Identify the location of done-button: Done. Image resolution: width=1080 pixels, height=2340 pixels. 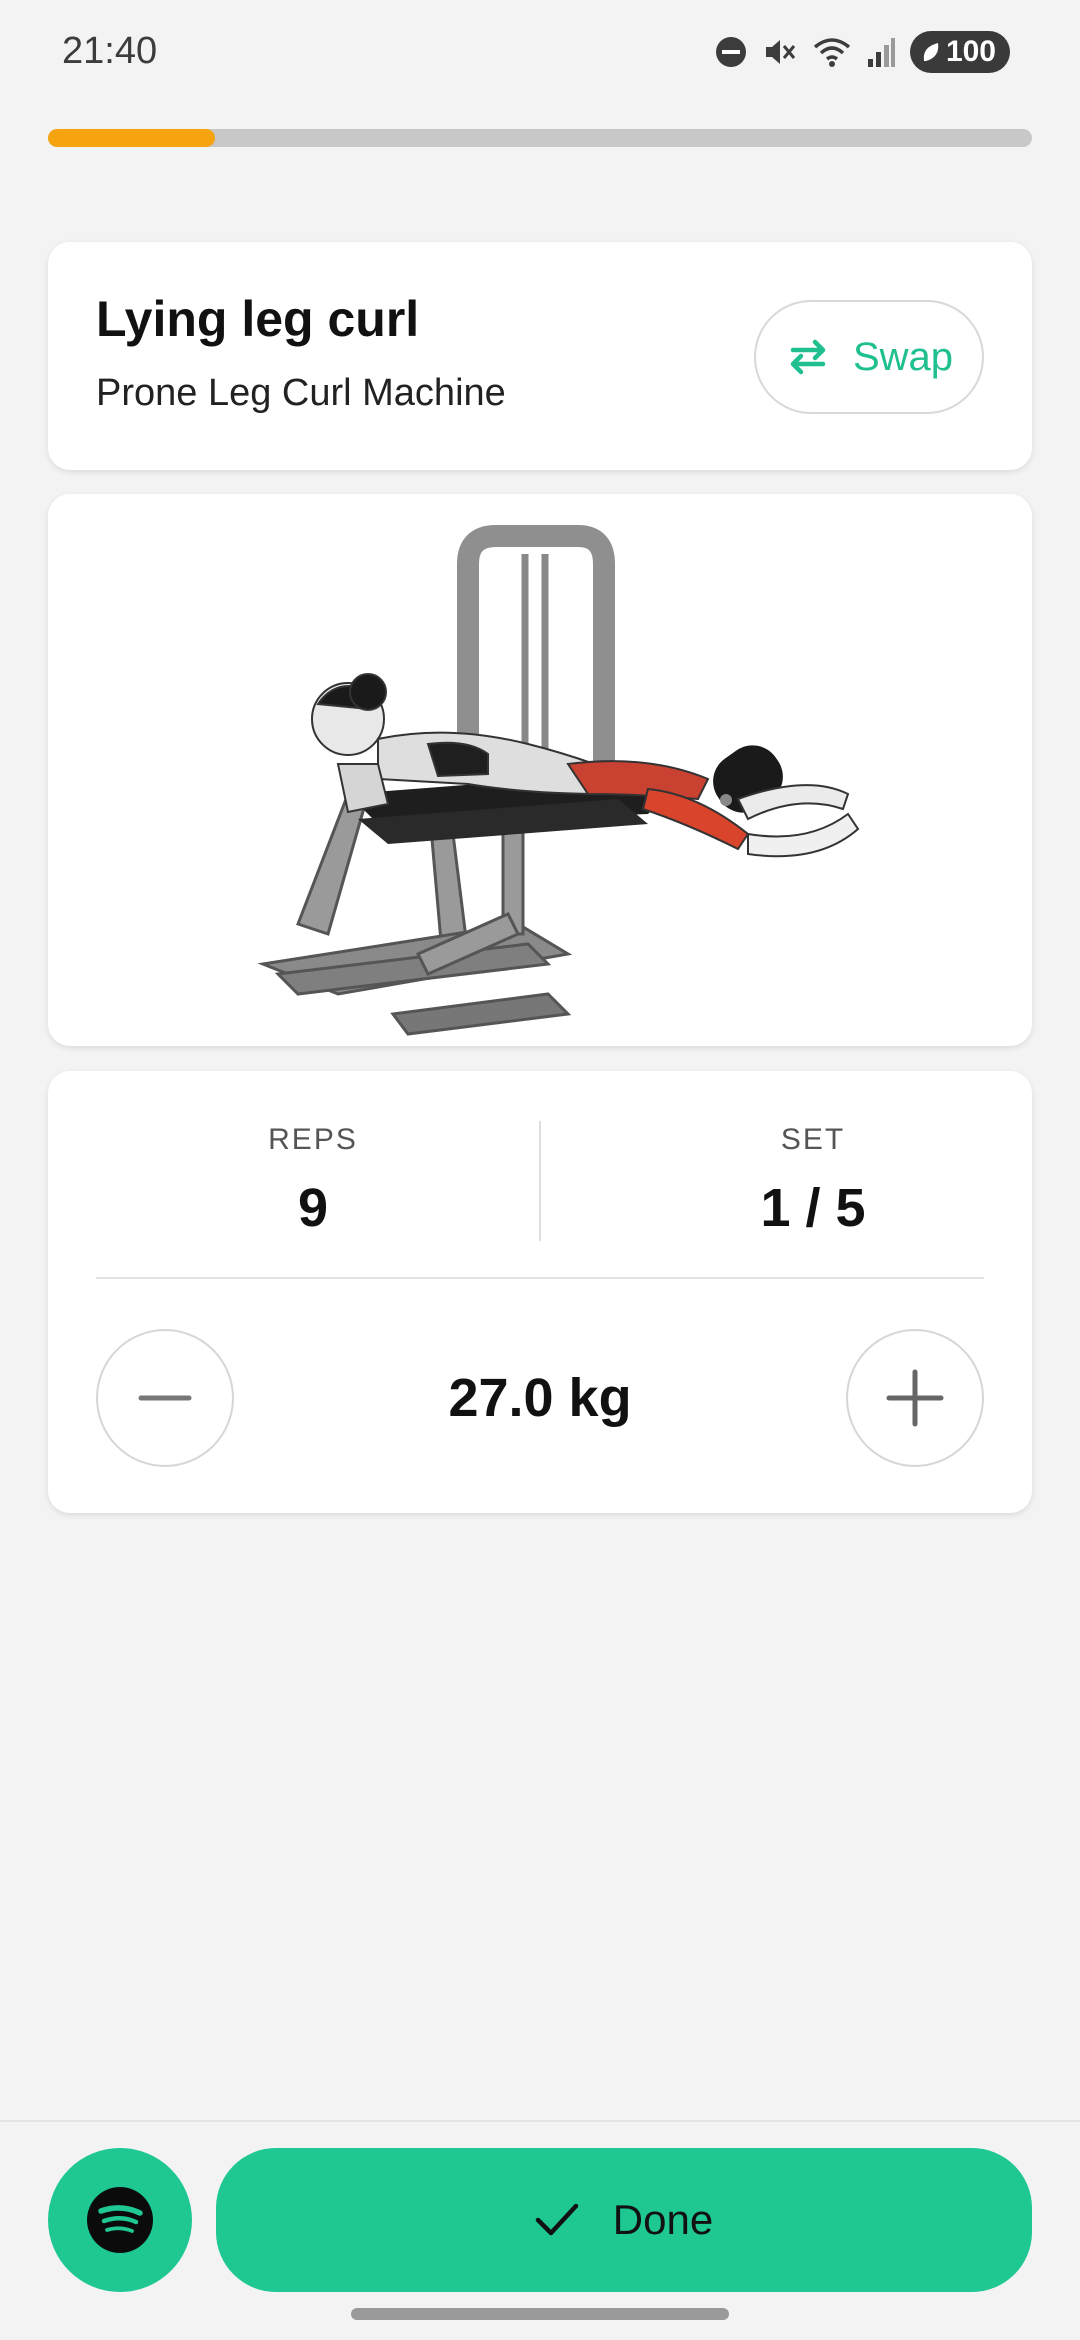
(624, 2220).